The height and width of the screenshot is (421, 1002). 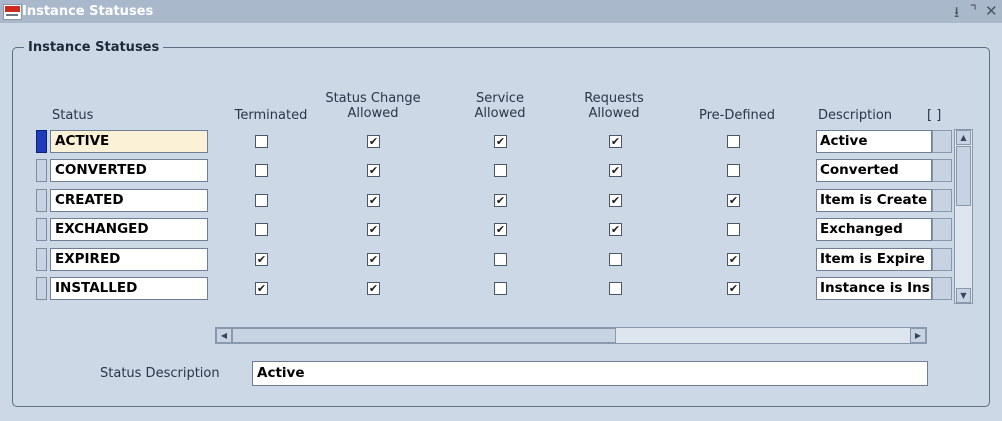 I want to click on scroll-right-icon: ▶, so click(x=918, y=335).